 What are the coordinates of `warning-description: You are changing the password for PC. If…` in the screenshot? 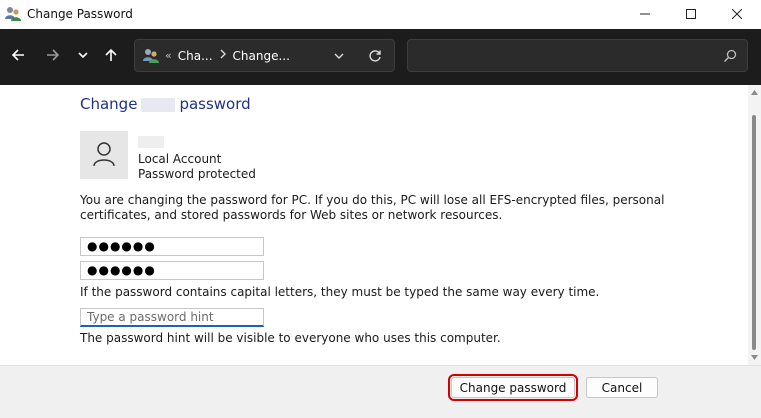 It's located at (372, 207).